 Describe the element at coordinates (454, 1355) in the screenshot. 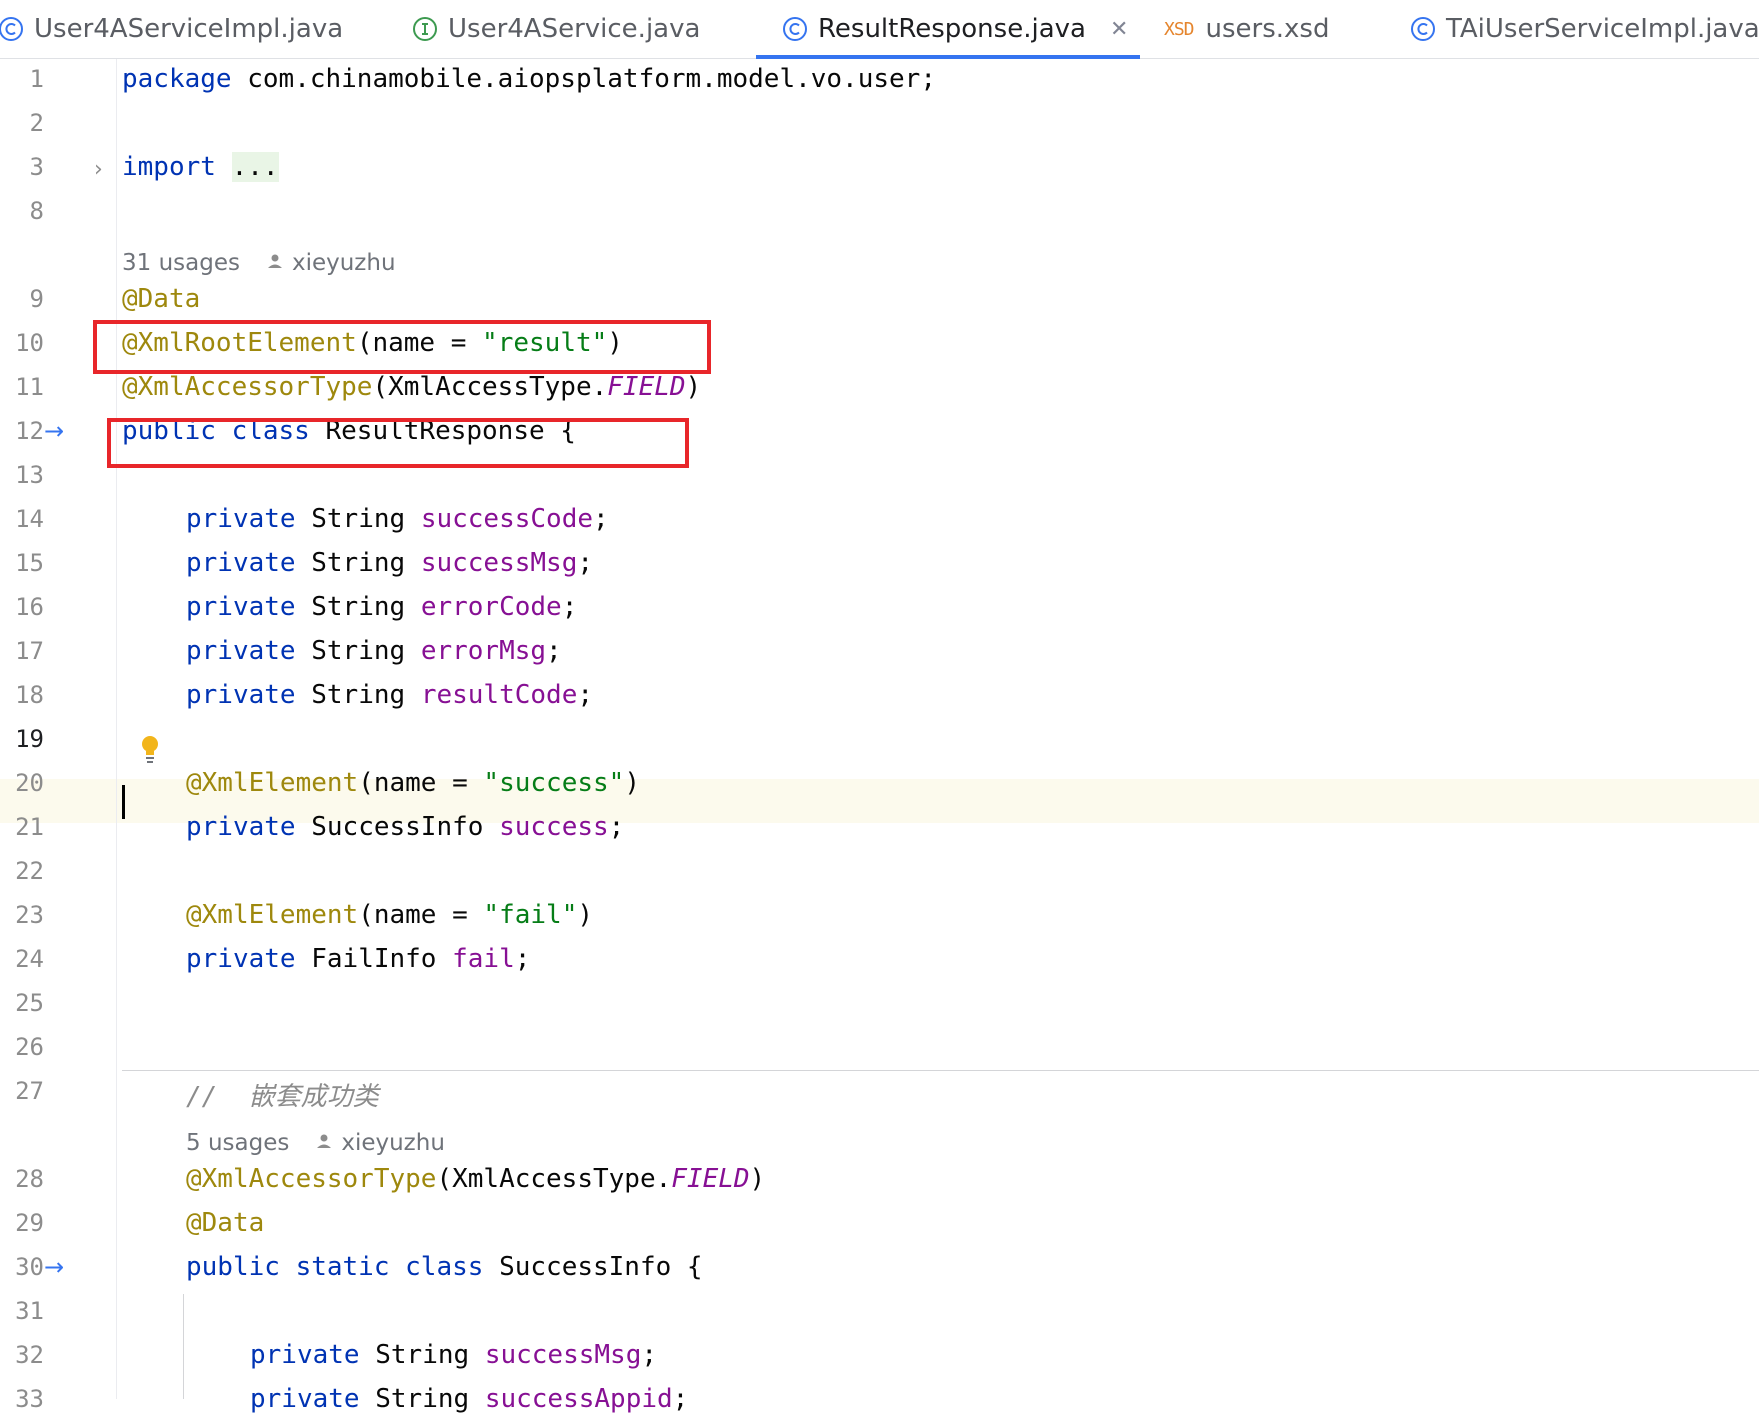

I see `code-line-32: private String successMsg;` at that location.